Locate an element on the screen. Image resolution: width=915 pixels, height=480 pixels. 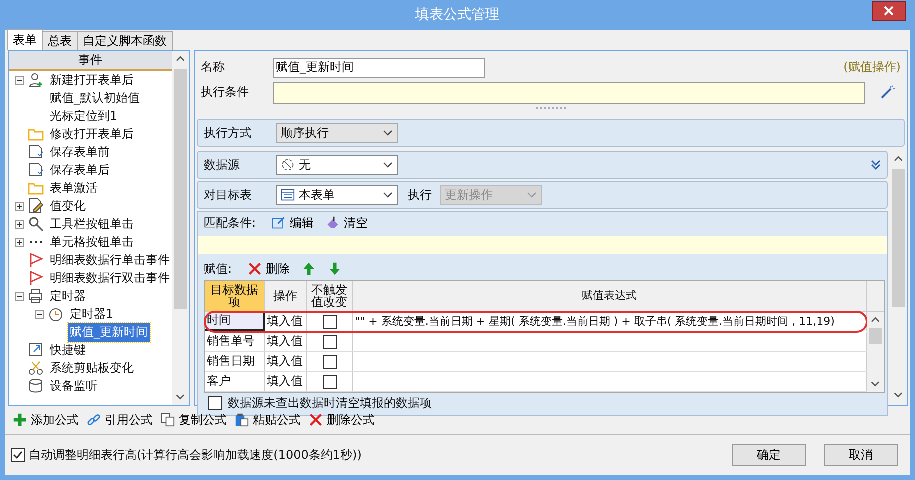
condition-field is located at coordinates (569, 93).